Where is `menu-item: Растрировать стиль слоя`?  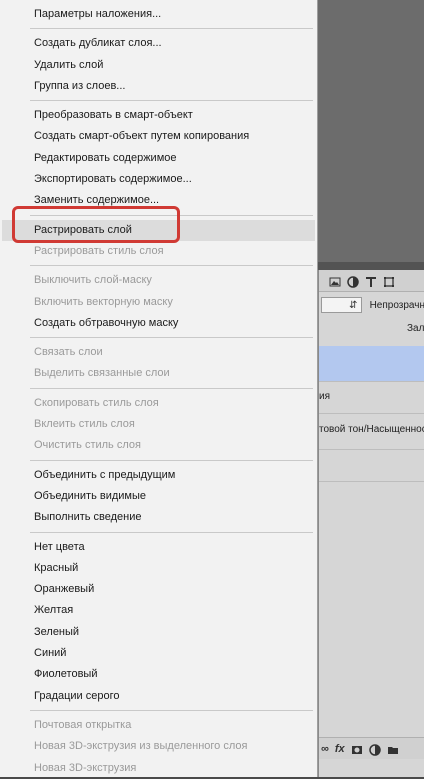
menu-item: Растрировать стиль слоя is located at coordinates (99, 250).